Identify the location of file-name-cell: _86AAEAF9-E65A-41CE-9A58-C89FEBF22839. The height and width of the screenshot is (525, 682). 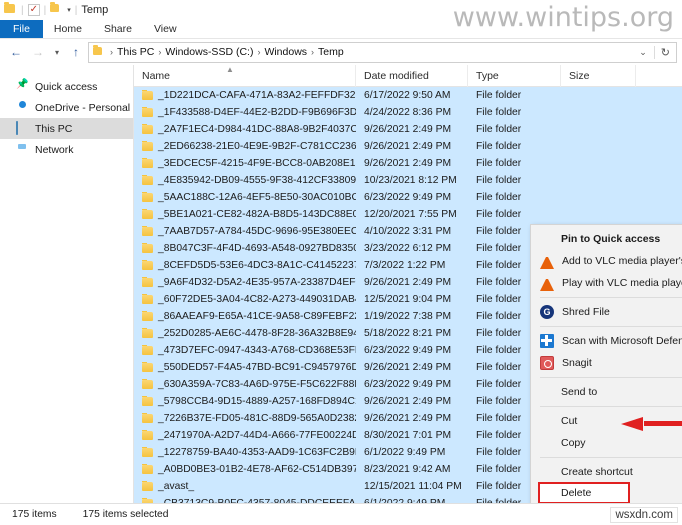
(245, 316).